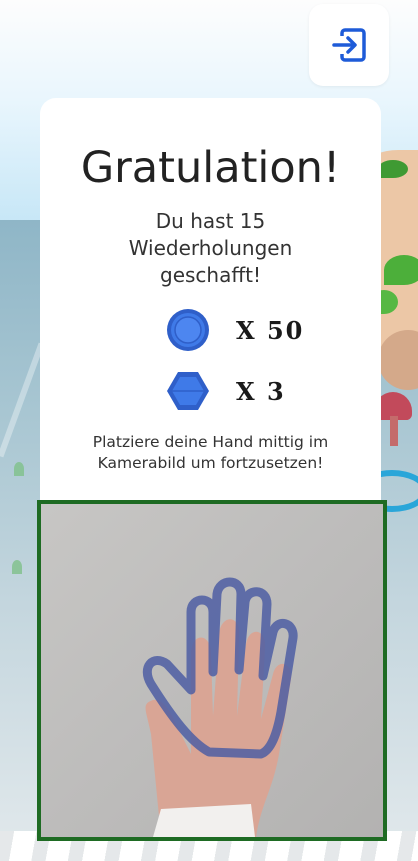  What do you see at coordinates (270, 330) in the screenshot?
I see `reward-coins-label: X 50` at bounding box center [270, 330].